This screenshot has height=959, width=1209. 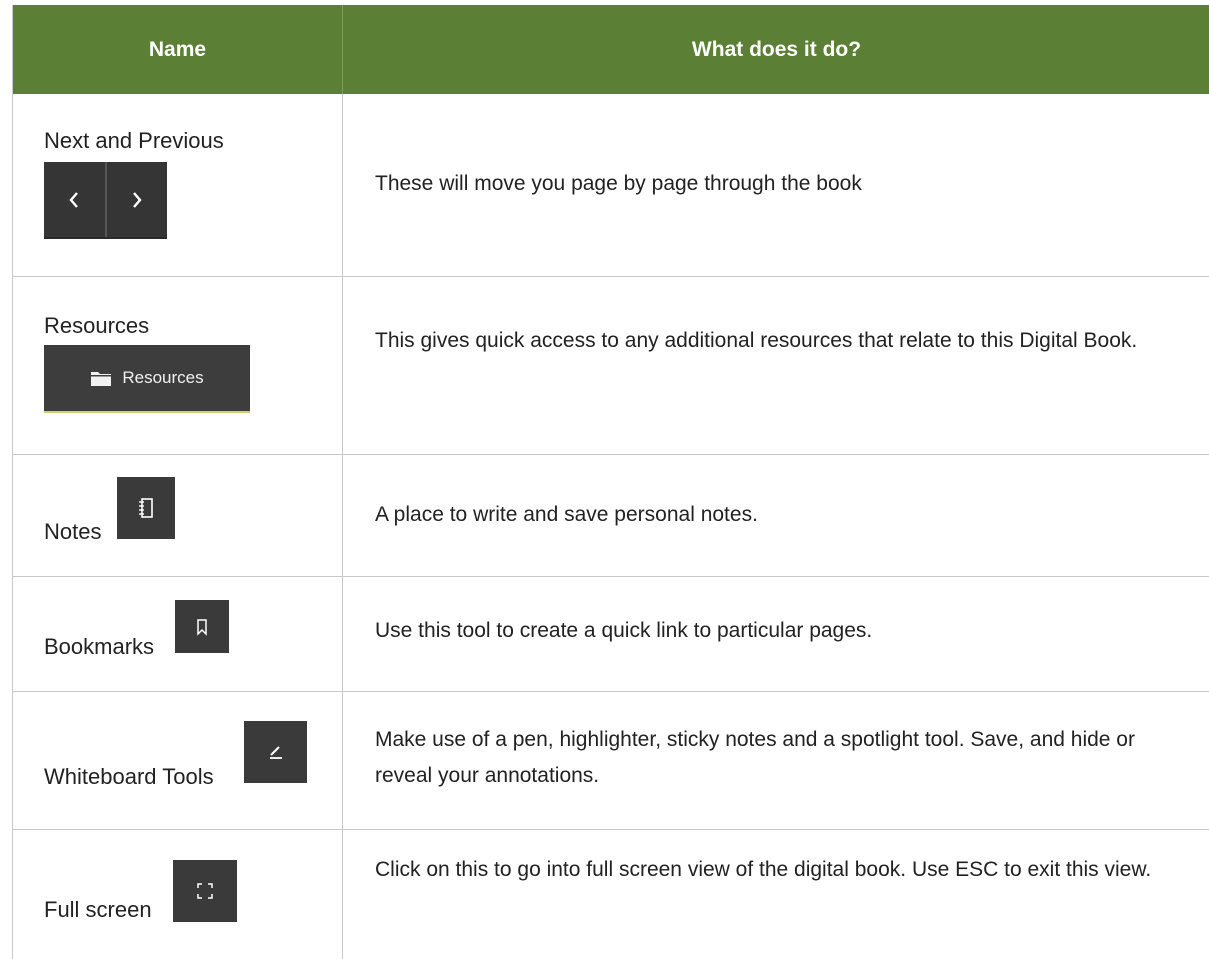 I want to click on folder-icon, so click(x=101, y=378).